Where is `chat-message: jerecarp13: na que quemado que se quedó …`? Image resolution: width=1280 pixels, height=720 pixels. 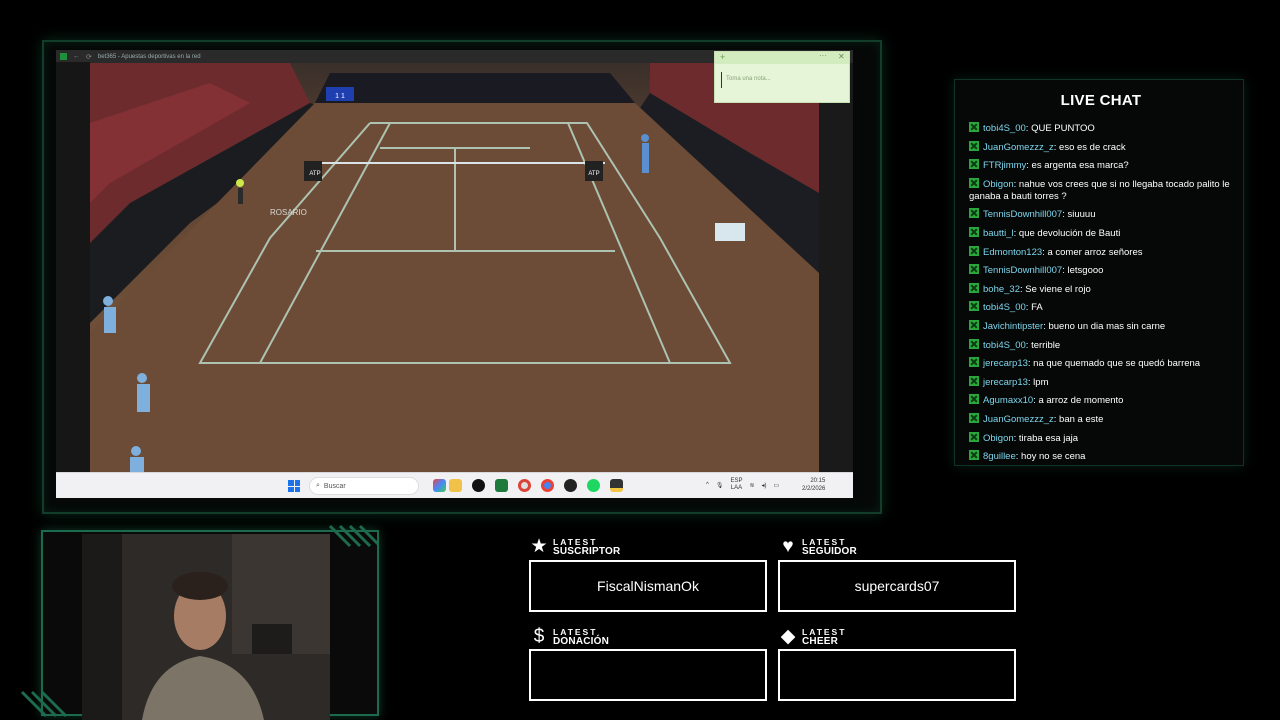 chat-message: jerecarp13: na que quemado que se quedó … is located at coordinates (1101, 363).